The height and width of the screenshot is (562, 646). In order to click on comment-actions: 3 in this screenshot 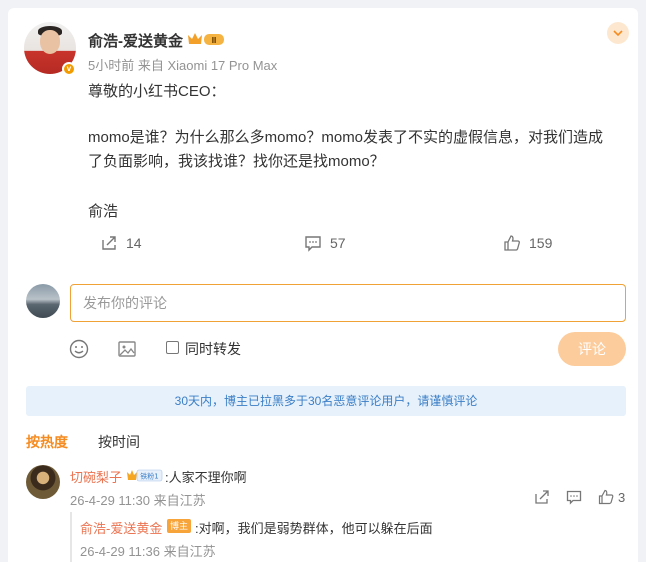, I will do `click(579, 497)`.